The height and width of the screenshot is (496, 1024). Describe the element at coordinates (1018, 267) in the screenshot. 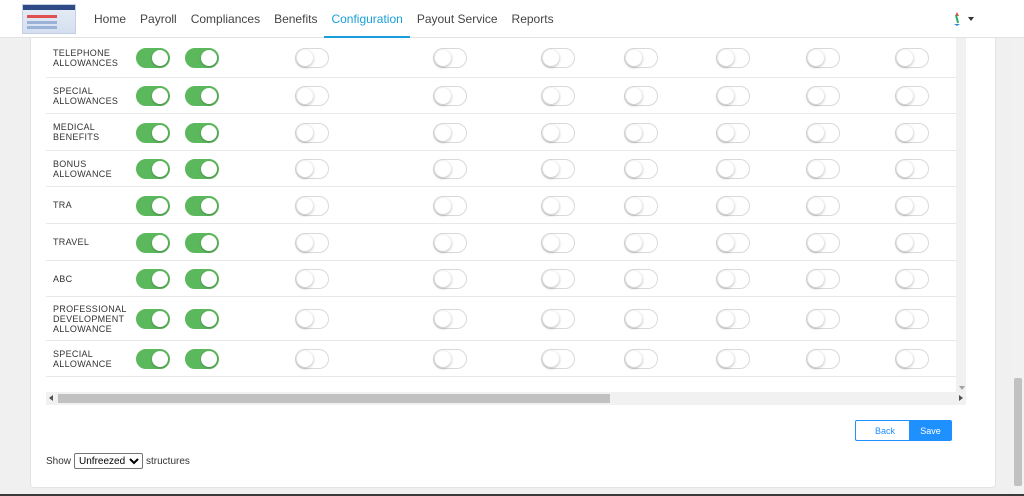

I see `page-vertical-scrollbar` at that location.